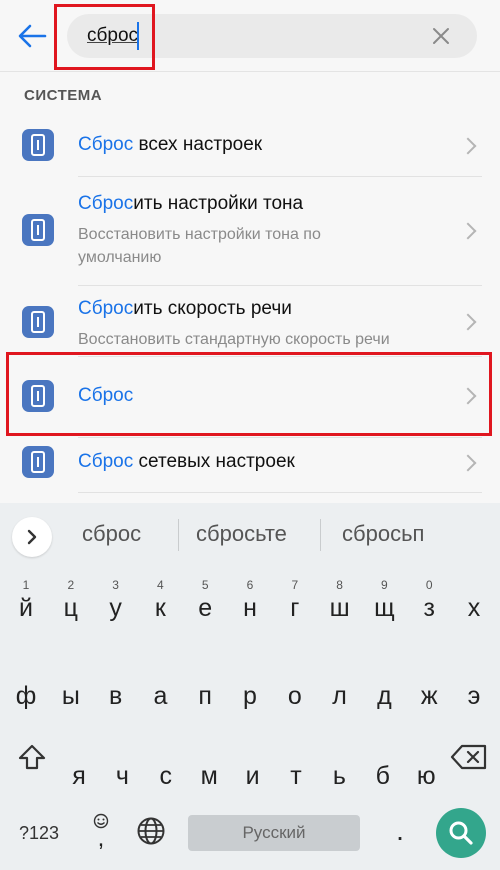 This screenshot has width=500, height=870. Describe the element at coordinates (250, 396) in the screenshot. I see `result-reset: Сброс` at that location.